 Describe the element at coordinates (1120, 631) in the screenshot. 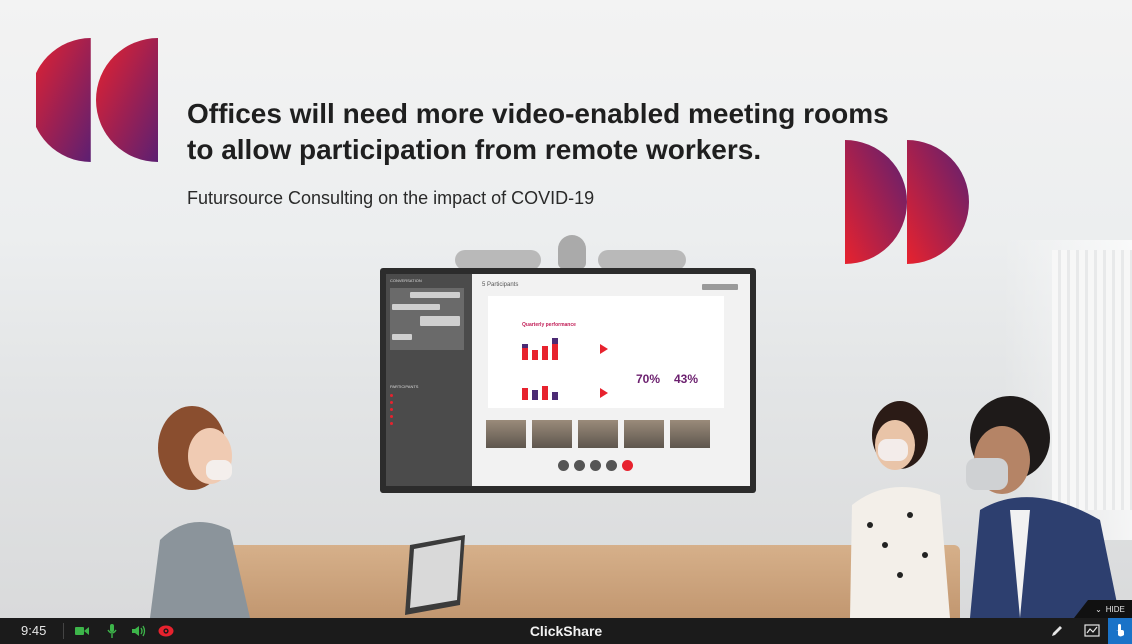

I see `touch-icon` at that location.